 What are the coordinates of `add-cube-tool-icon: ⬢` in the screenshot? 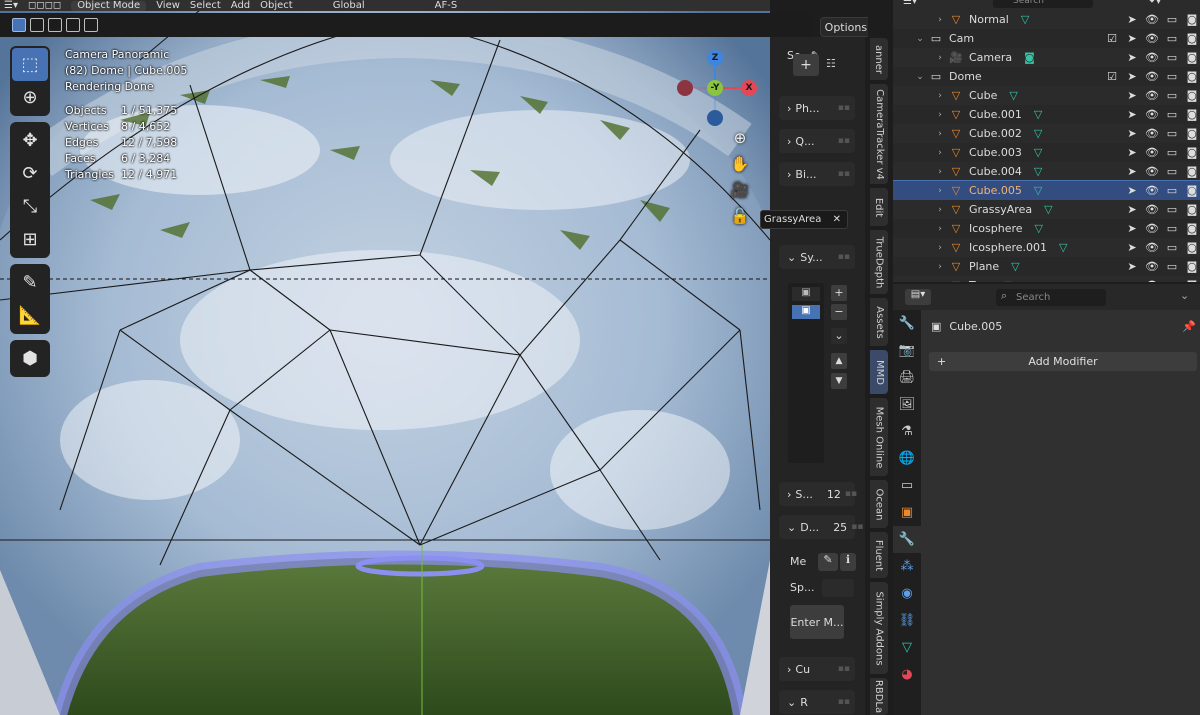 It's located at (30, 358).